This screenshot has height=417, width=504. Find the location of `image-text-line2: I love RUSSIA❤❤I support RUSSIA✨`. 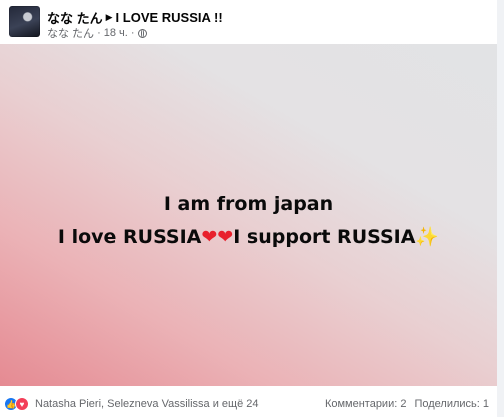

image-text-line2: I love RUSSIA❤❤I support RUSSIA✨ is located at coordinates (248, 236).